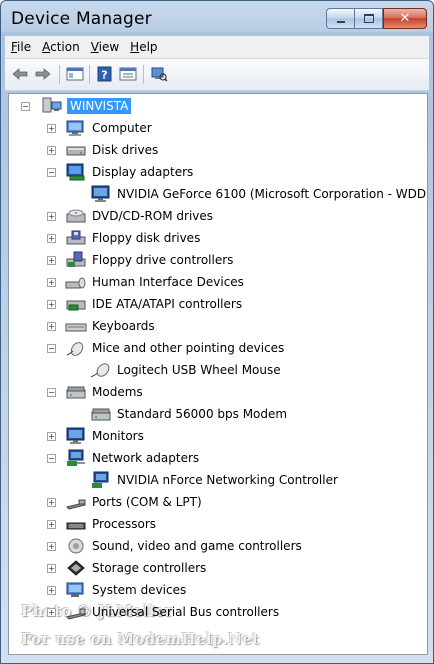 The height and width of the screenshot is (664, 434). What do you see at coordinates (123, 458) in the screenshot?
I see `tree-node: − Network adapters` at bounding box center [123, 458].